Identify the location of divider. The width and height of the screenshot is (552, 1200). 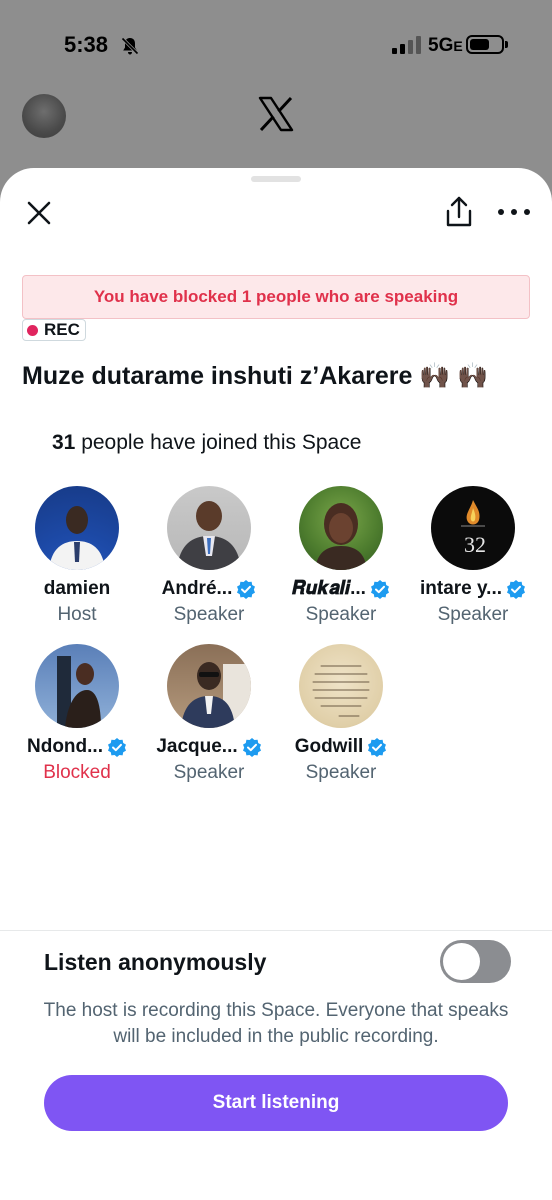
(276, 930).